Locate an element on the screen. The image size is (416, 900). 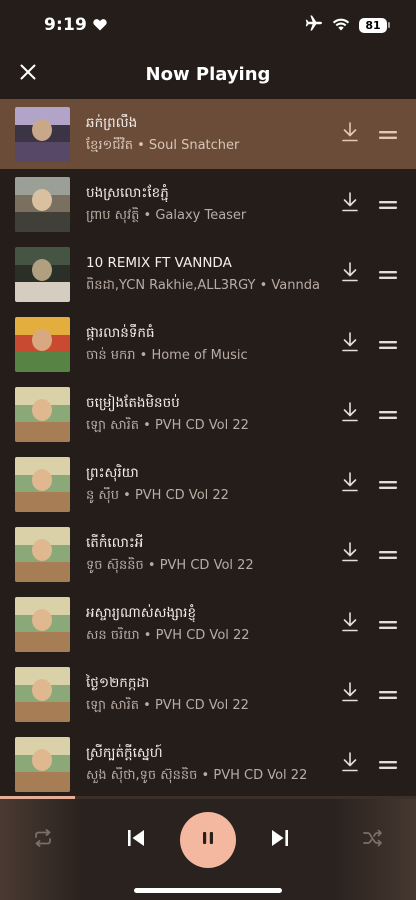
track-title: ស្រីក្បត់ក្ដីស្នេហ៍ is located at coordinates (124, 752).